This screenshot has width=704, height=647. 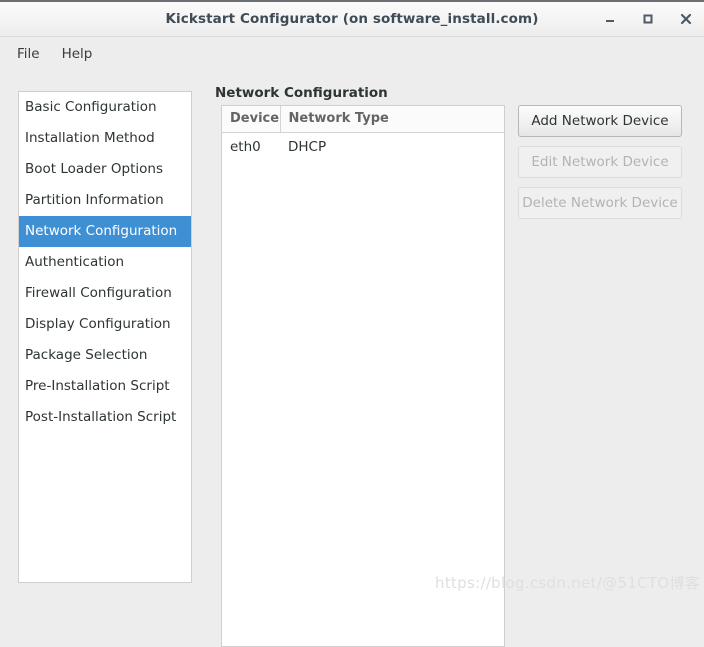 What do you see at coordinates (600, 203) in the screenshot?
I see `delete-network-device-button: Delete Network Device` at bounding box center [600, 203].